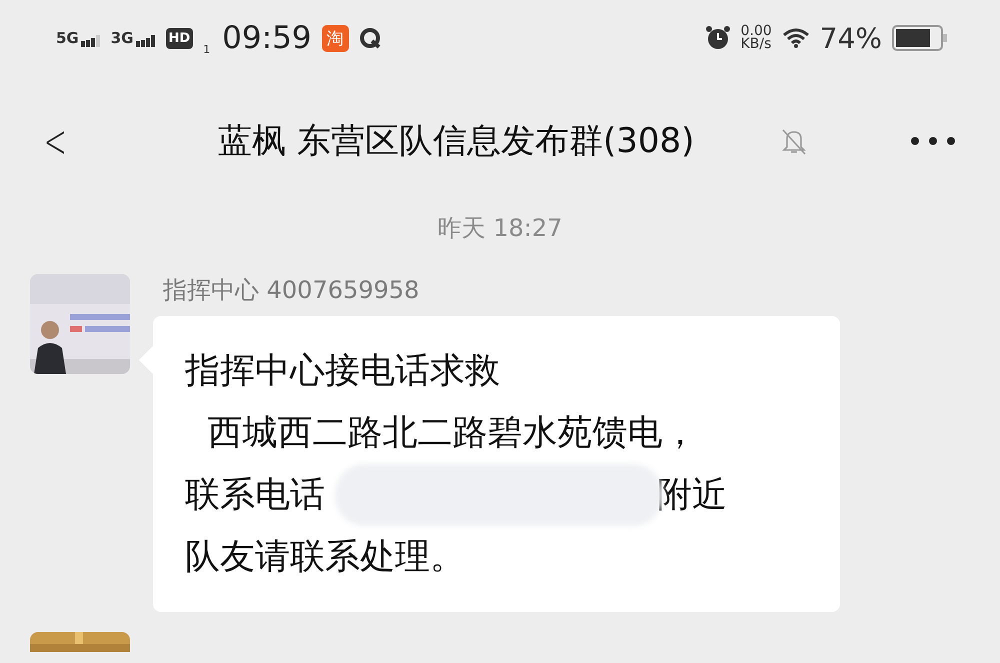  What do you see at coordinates (756, 31) in the screenshot?
I see `speed-value: 0.00` at bounding box center [756, 31].